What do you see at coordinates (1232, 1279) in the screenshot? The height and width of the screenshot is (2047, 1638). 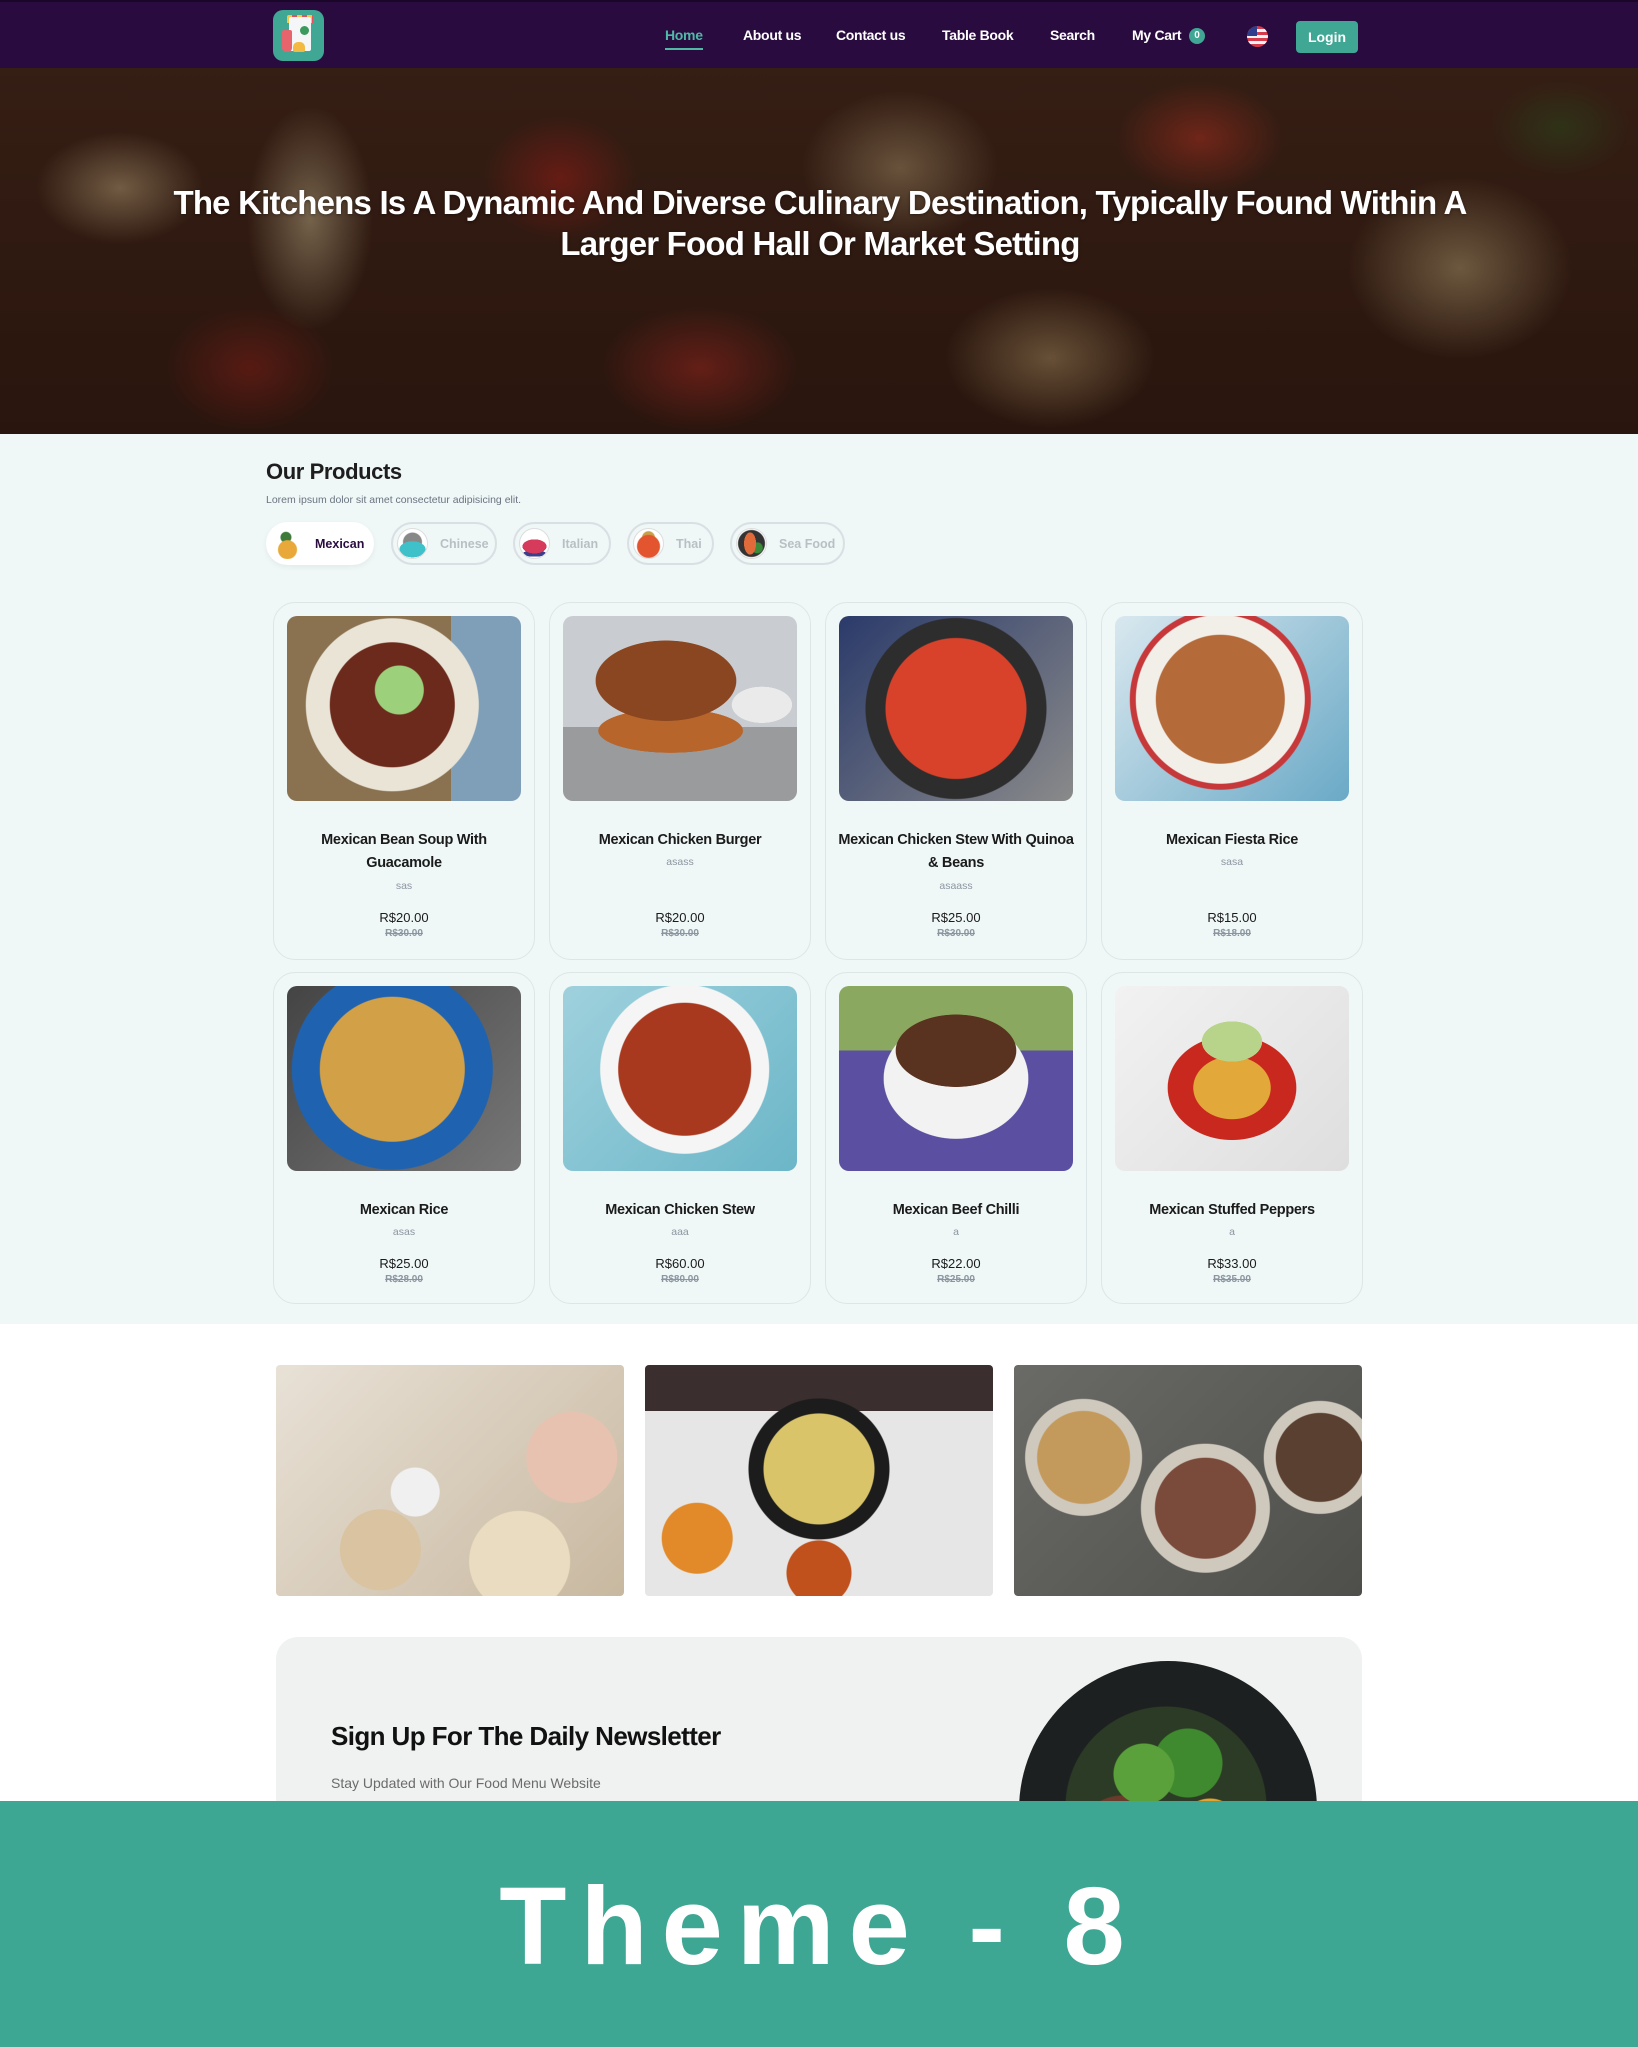 I see `product-old-price: R$35.00` at bounding box center [1232, 1279].